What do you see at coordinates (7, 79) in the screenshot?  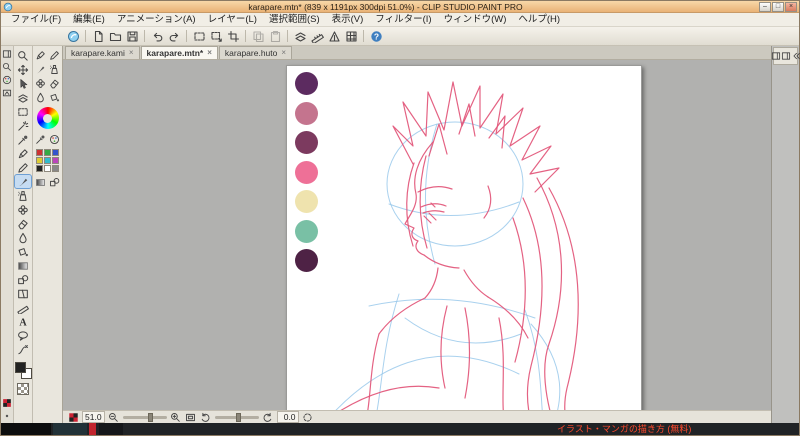 I see `palette-icon` at bounding box center [7, 79].